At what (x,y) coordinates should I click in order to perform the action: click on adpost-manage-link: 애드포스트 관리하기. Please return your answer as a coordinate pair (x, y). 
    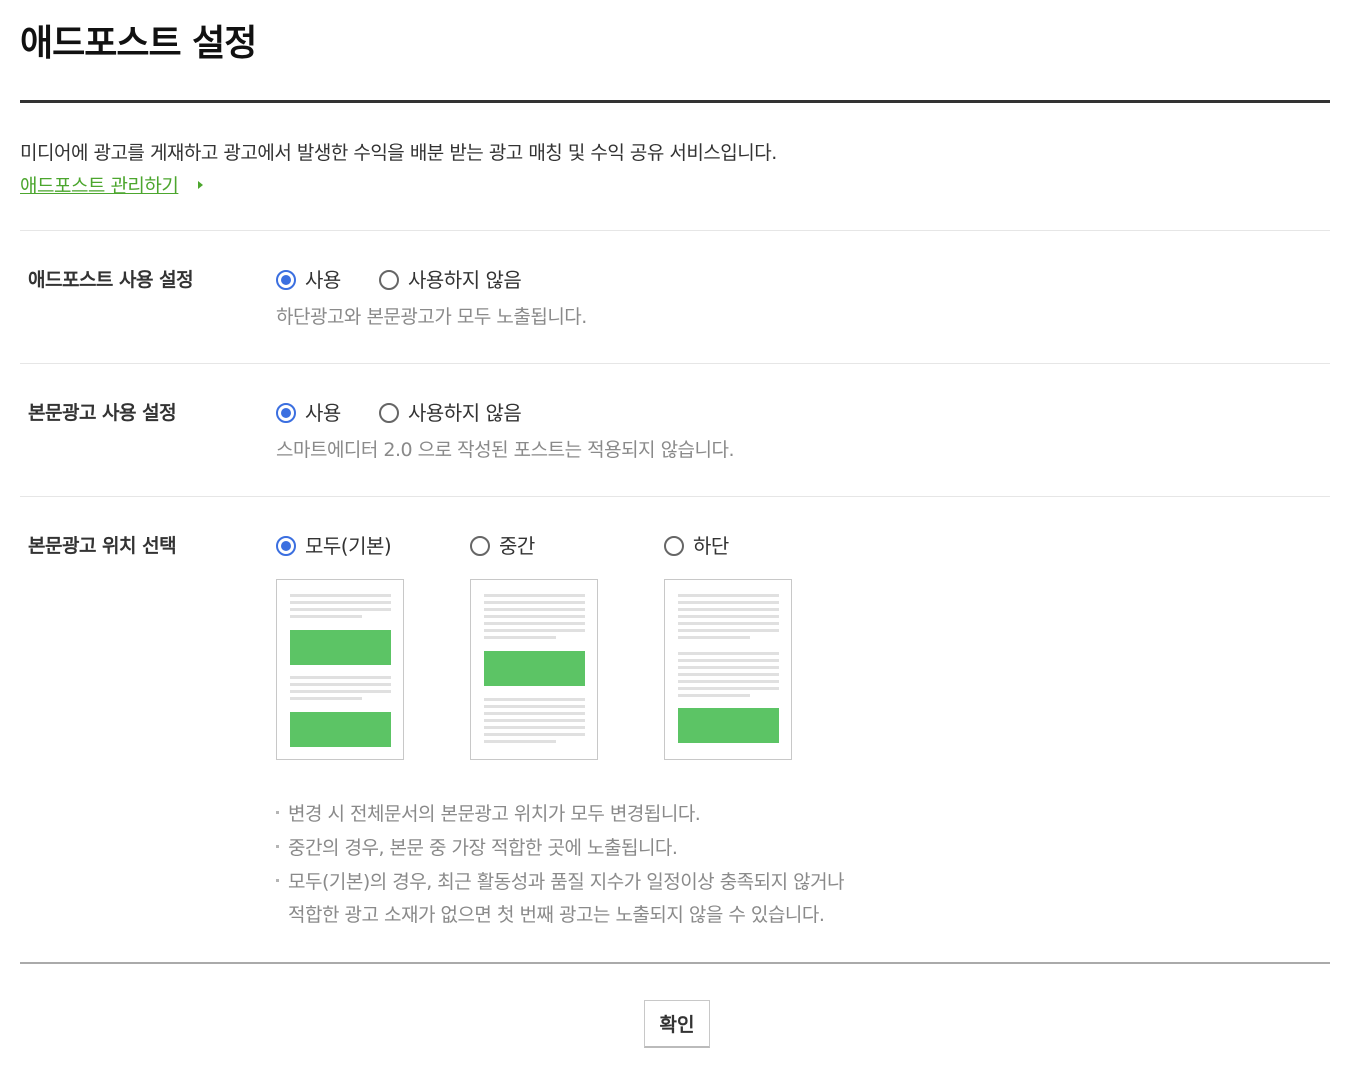
    Looking at the image, I should click on (99, 186).